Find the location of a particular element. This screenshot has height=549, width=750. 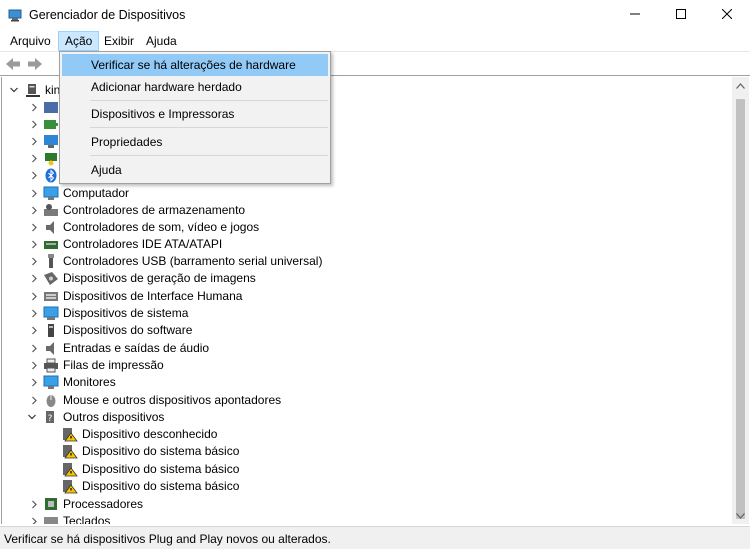

bluetooth-icon is located at coordinates (51, 175).